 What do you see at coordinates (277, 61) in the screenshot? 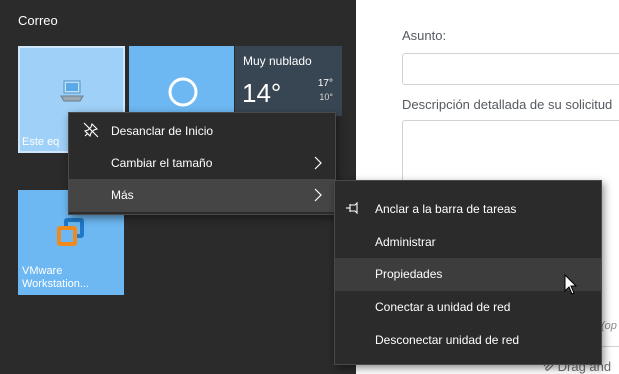
I see `weather-condition: Muy nublado` at bounding box center [277, 61].